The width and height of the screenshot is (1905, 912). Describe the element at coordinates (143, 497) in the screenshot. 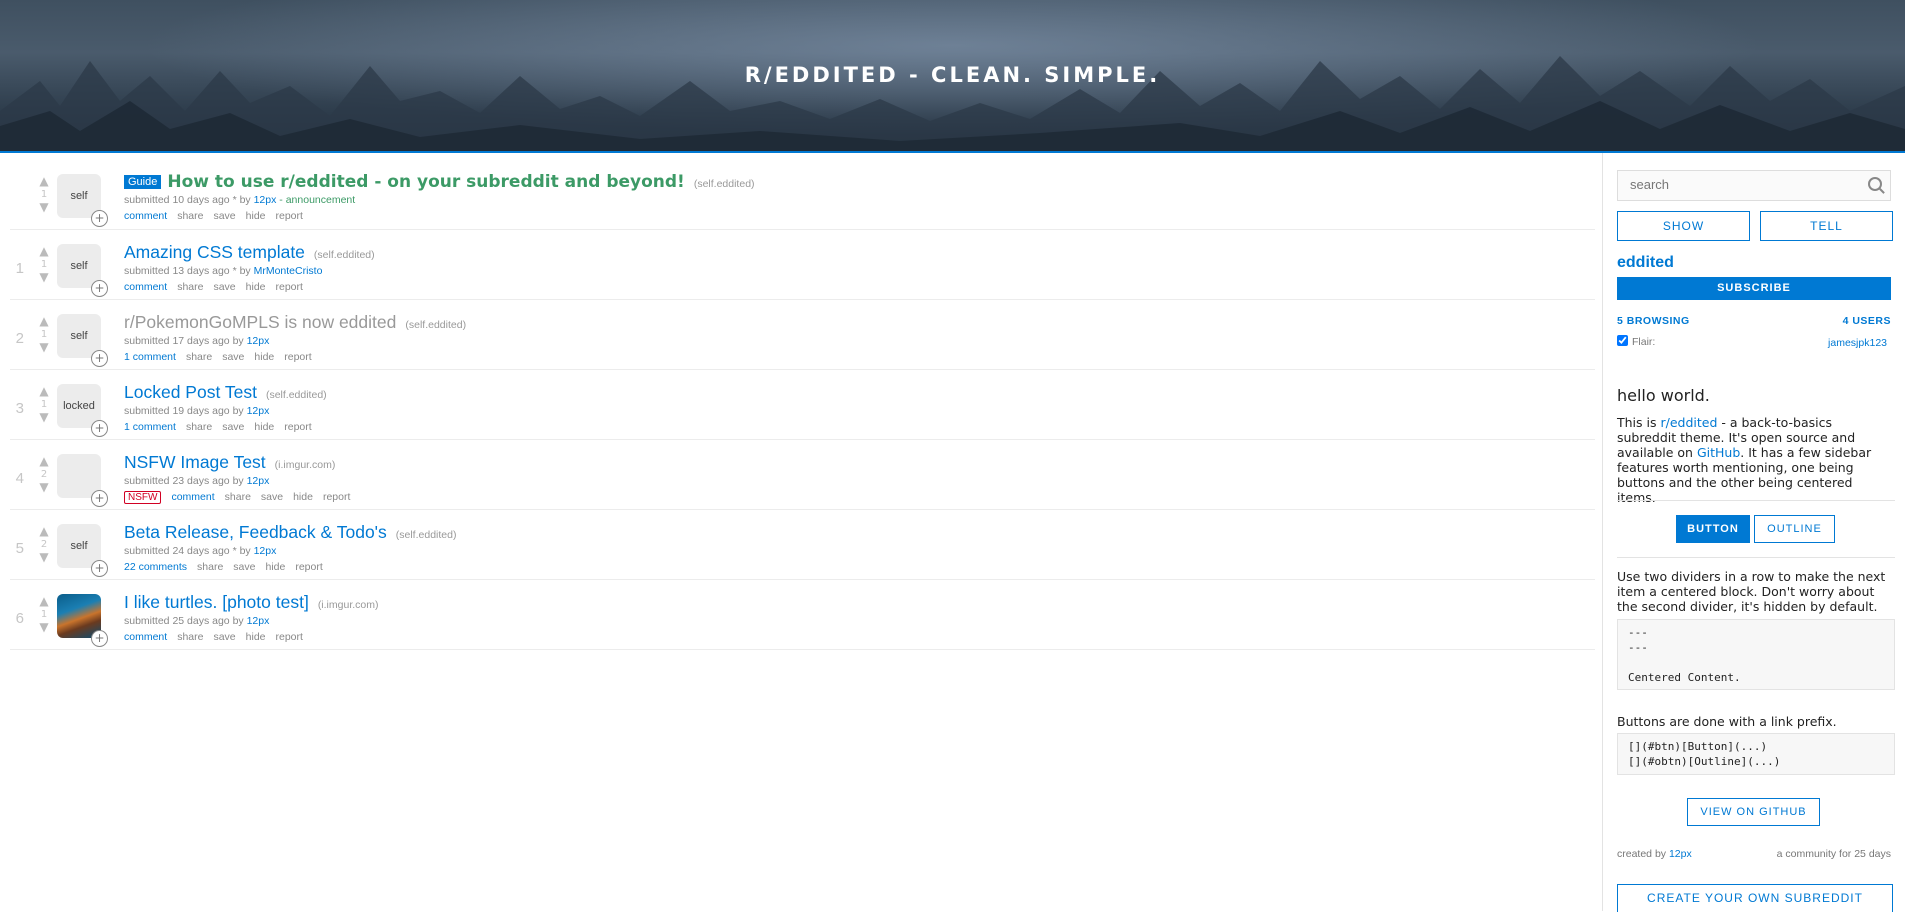

I see `nsfw-badge: NSFW` at that location.